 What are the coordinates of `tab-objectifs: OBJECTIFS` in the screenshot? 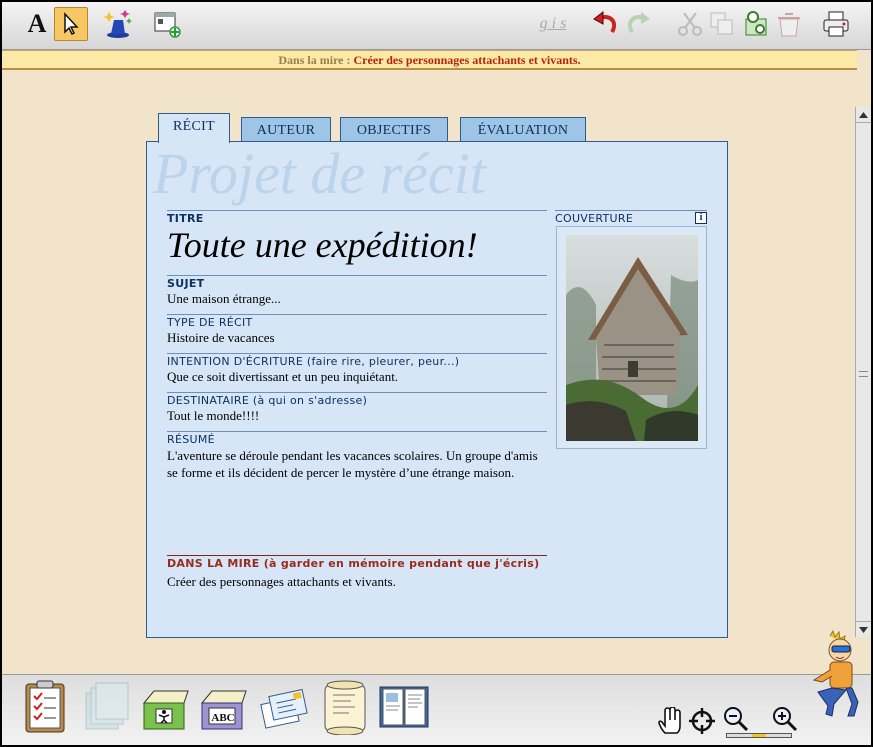 It's located at (394, 129).